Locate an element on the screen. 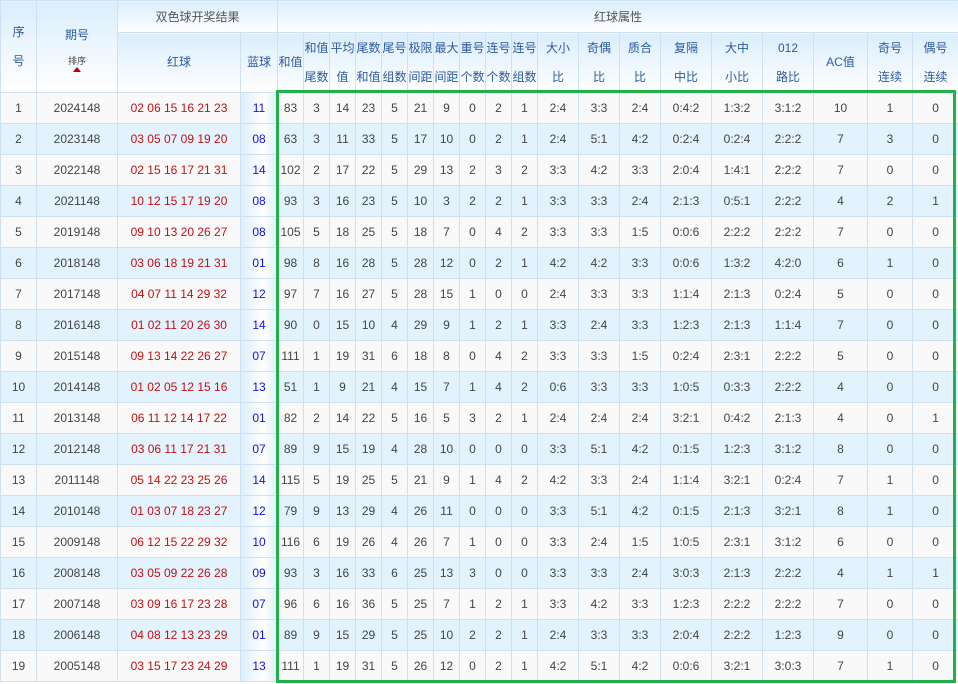  blue-ball: 01 is located at coordinates (259, 263).